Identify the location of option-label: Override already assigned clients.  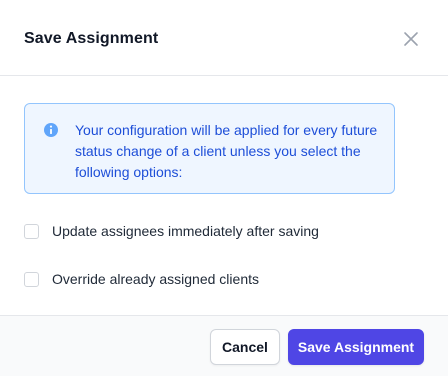
(155, 279).